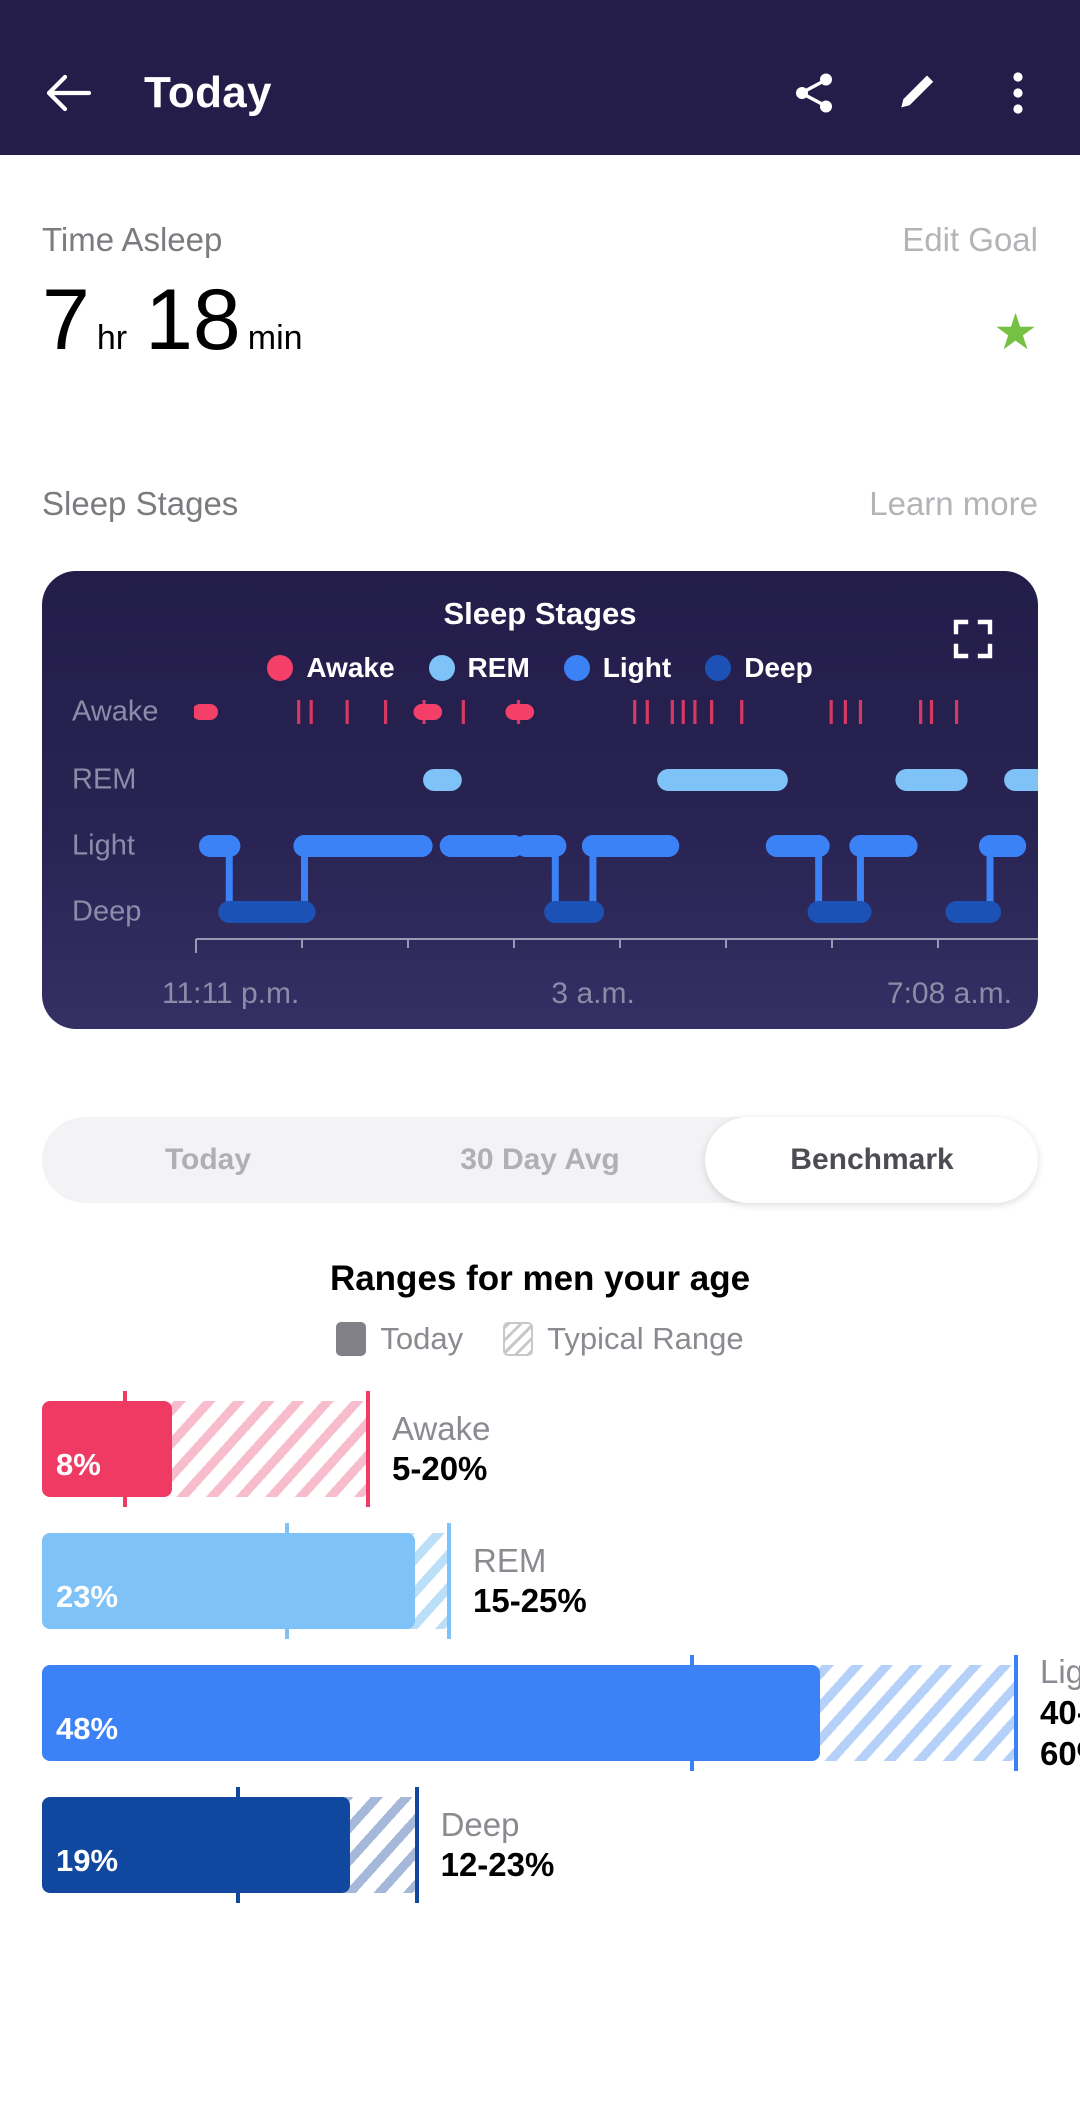 The height and width of the screenshot is (2104, 1080). I want to click on minutes-value: 18, so click(193, 320).